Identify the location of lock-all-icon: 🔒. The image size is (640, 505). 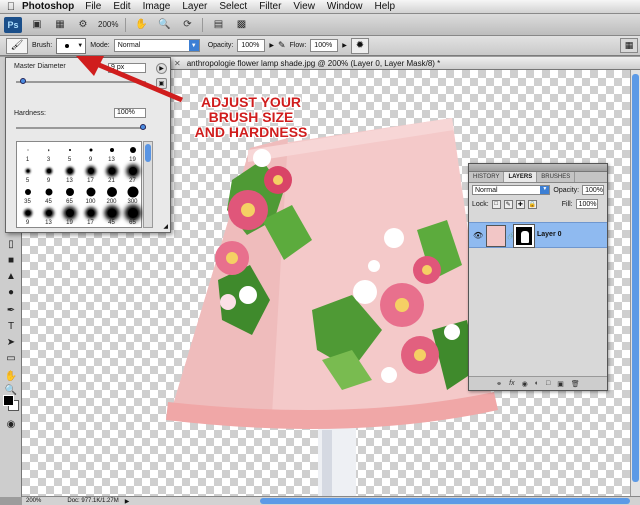
(532, 204).